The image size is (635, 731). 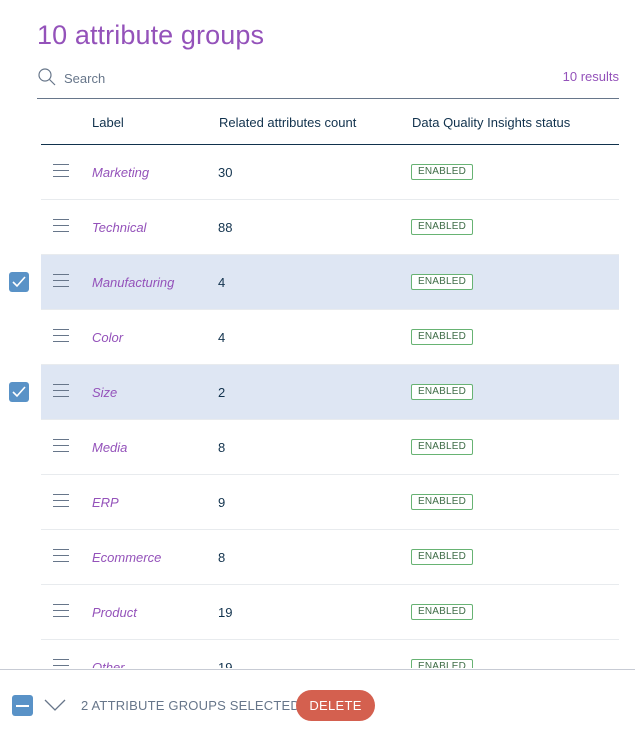 I want to click on minus-icon, so click(x=22, y=706).